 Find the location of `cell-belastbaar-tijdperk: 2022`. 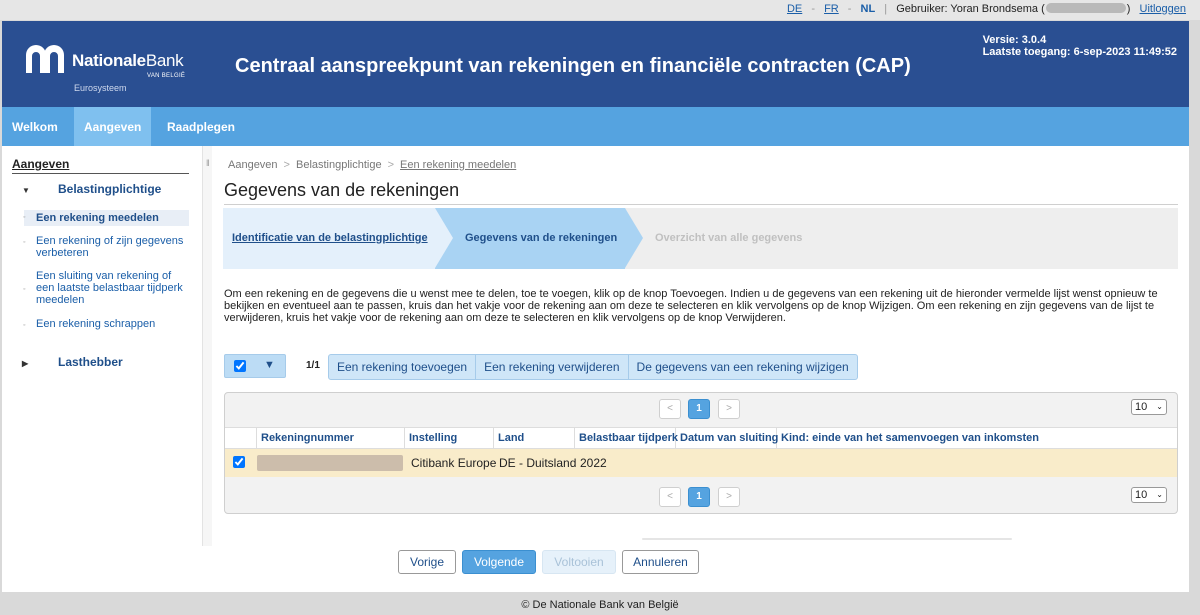

cell-belastbaar-tijdperk: 2022 is located at coordinates (593, 463).